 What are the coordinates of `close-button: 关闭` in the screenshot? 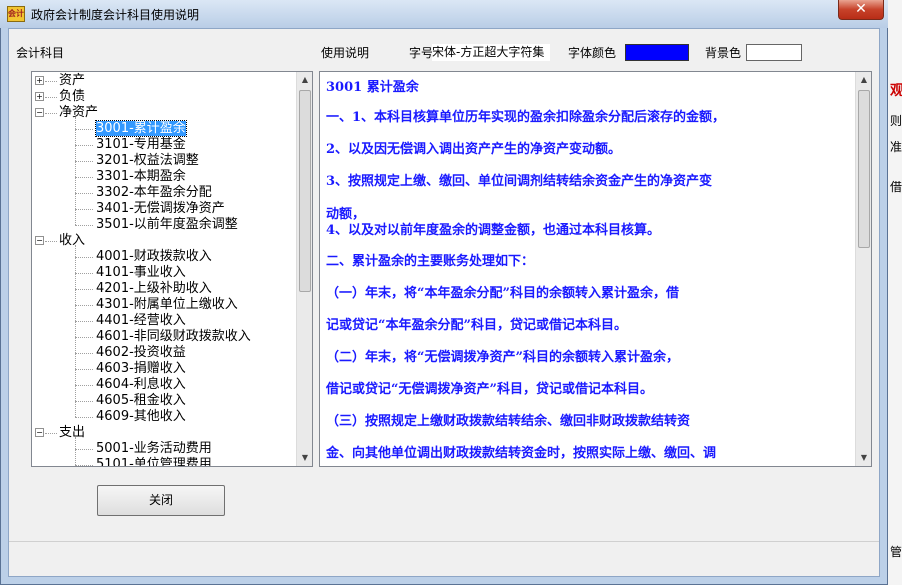 It's located at (161, 500).